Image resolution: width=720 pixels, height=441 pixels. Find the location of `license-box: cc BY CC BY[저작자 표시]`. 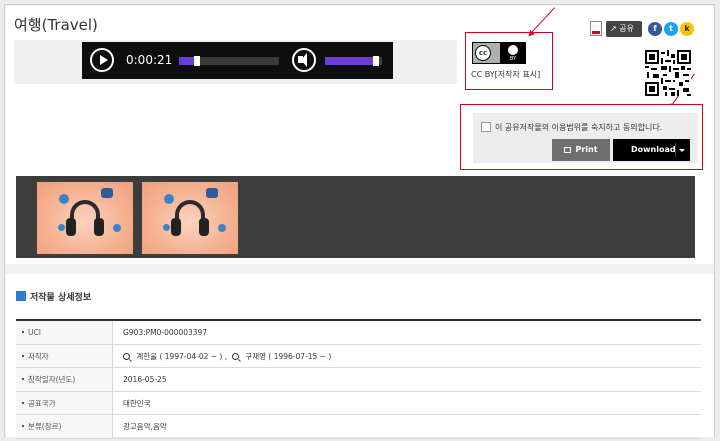

license-box: cc BY CC BY[저작자 표시] is located at coordinates (509, 61).